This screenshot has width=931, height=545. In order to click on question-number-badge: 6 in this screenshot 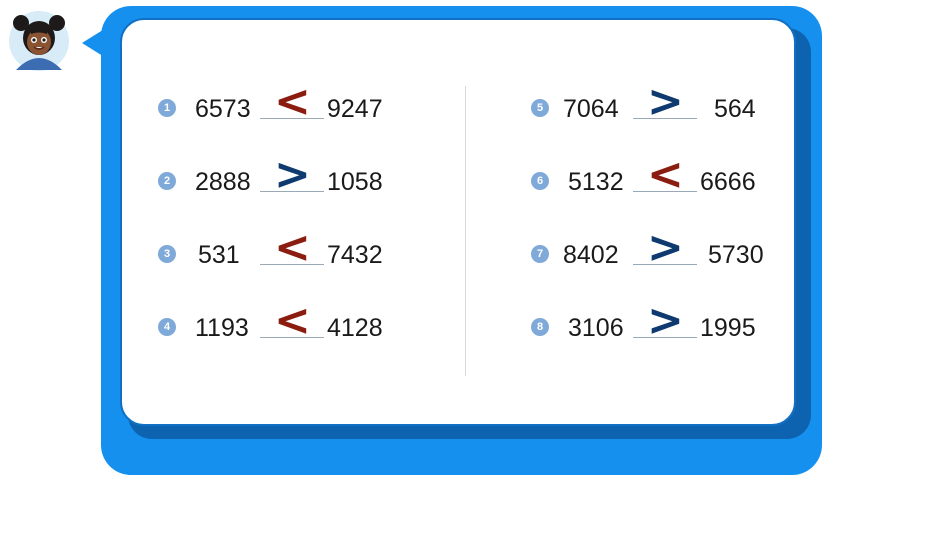, I will do `click(540, 181)`.